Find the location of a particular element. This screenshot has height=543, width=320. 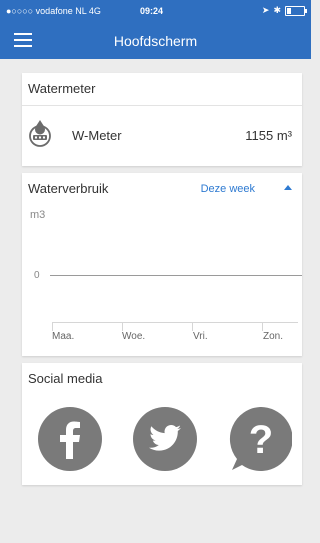

y-axis-unit: m3 is located at coordinates (38, 215).